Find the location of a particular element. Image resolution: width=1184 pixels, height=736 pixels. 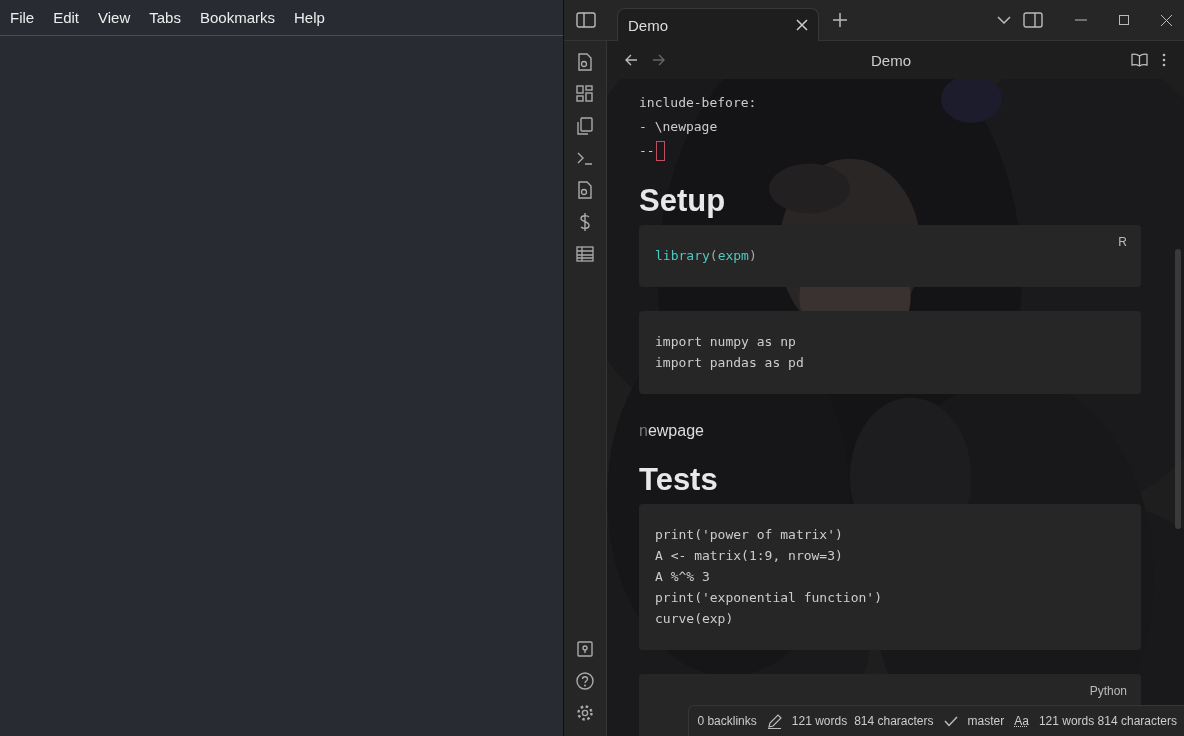

word-character-count: 121 words 814 characters is located at coordinates (1107, 721).